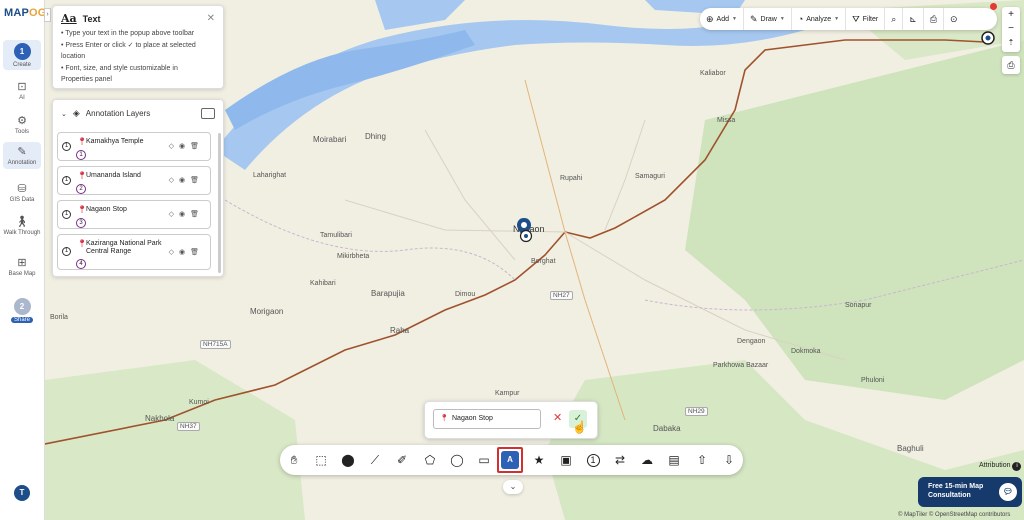 Image resolution: width=1024 pixels, height=520 pixels. I want to click on ai-icon: ⊡, so click(22, 87).